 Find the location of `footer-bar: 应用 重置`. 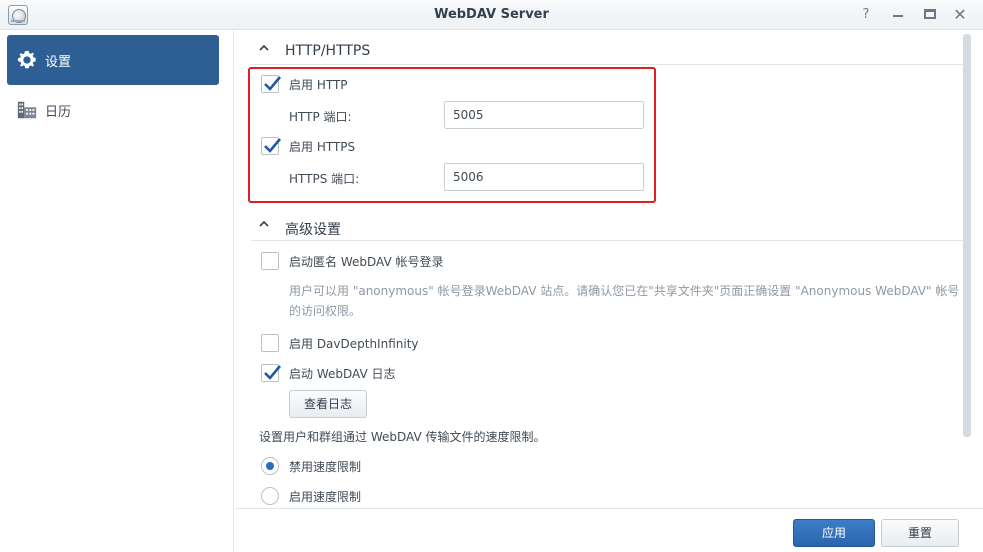

footer-bar: 应用 重置 is located at coordinates (609, 530).